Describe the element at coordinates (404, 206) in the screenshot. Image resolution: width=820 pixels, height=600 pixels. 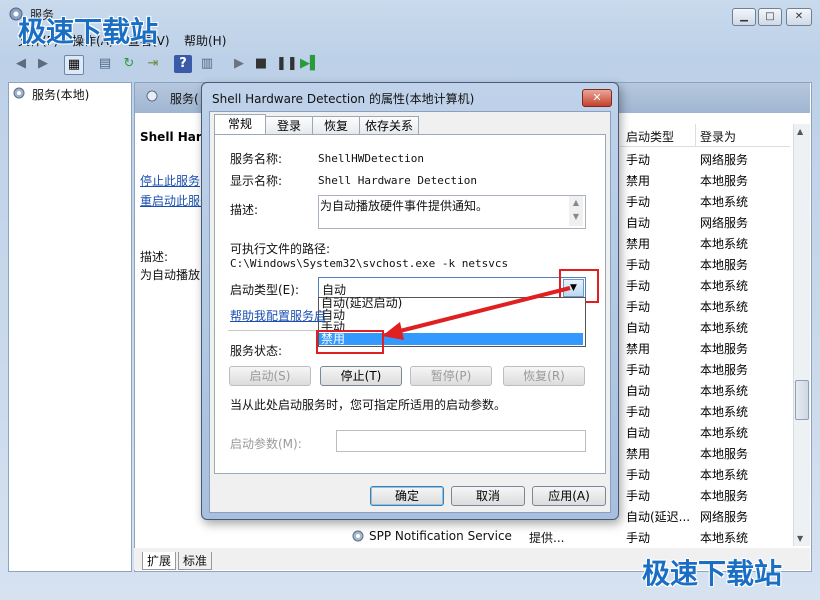
I see `dialog-description-text: 为自动播放硬件事件提供通知。` at that location.